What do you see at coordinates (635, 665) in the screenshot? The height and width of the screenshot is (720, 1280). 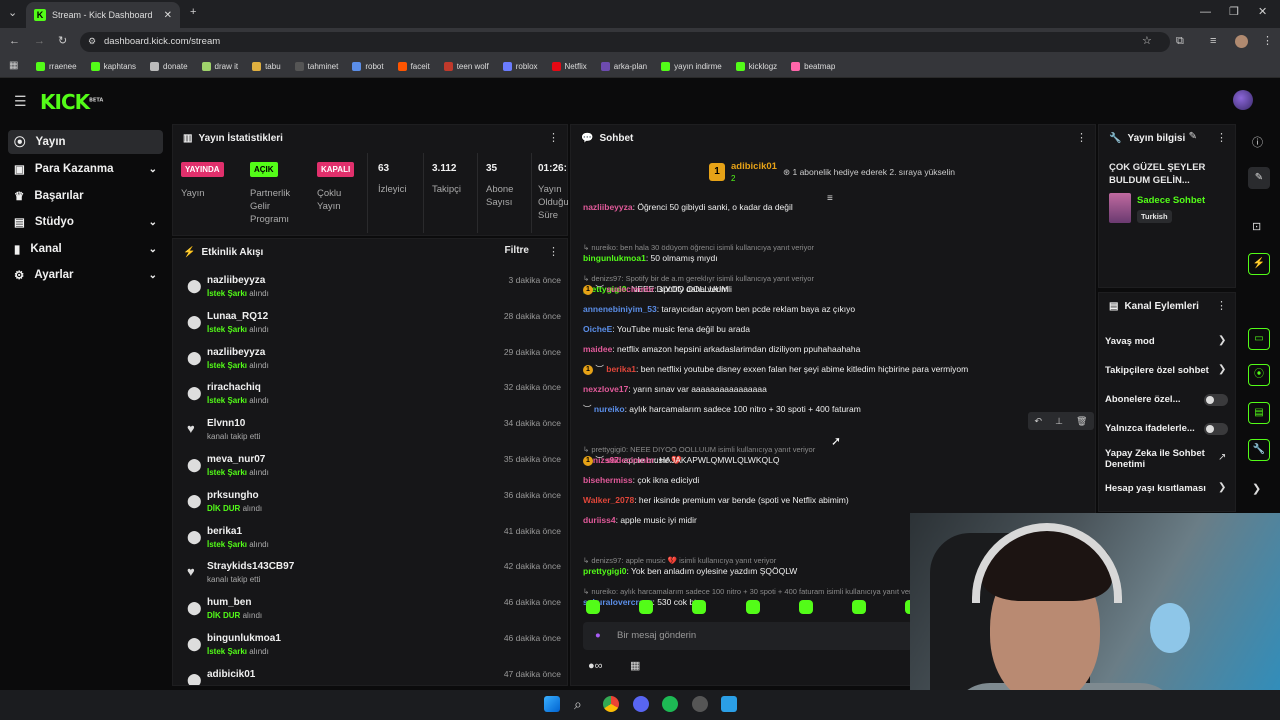 I see `store-icon: ▦` at bounding box center [635, 665].